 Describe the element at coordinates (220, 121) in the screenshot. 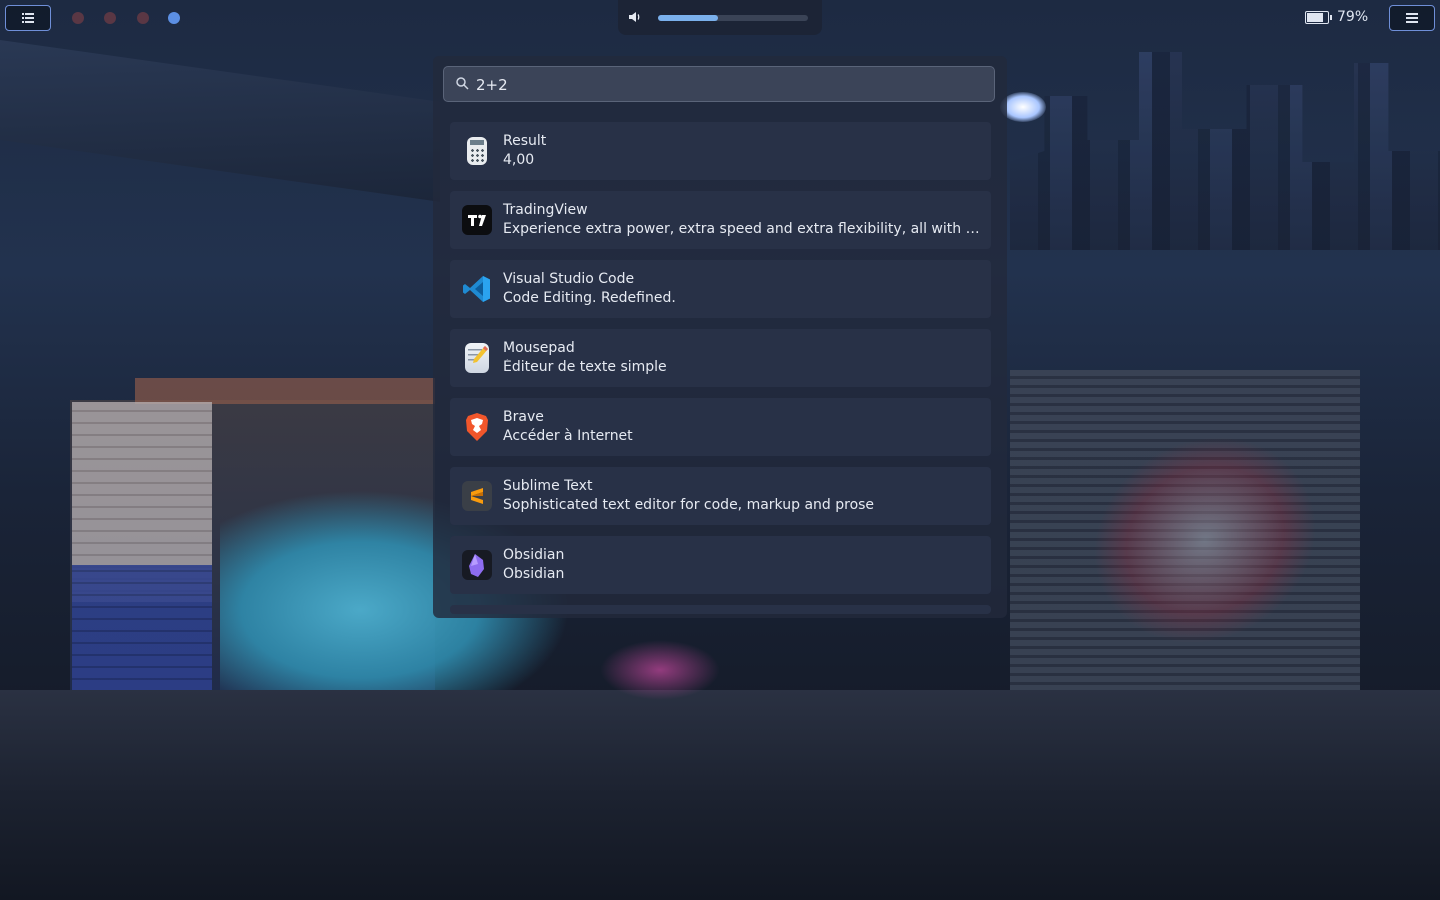

I see `wallpaper-highway` at that location.